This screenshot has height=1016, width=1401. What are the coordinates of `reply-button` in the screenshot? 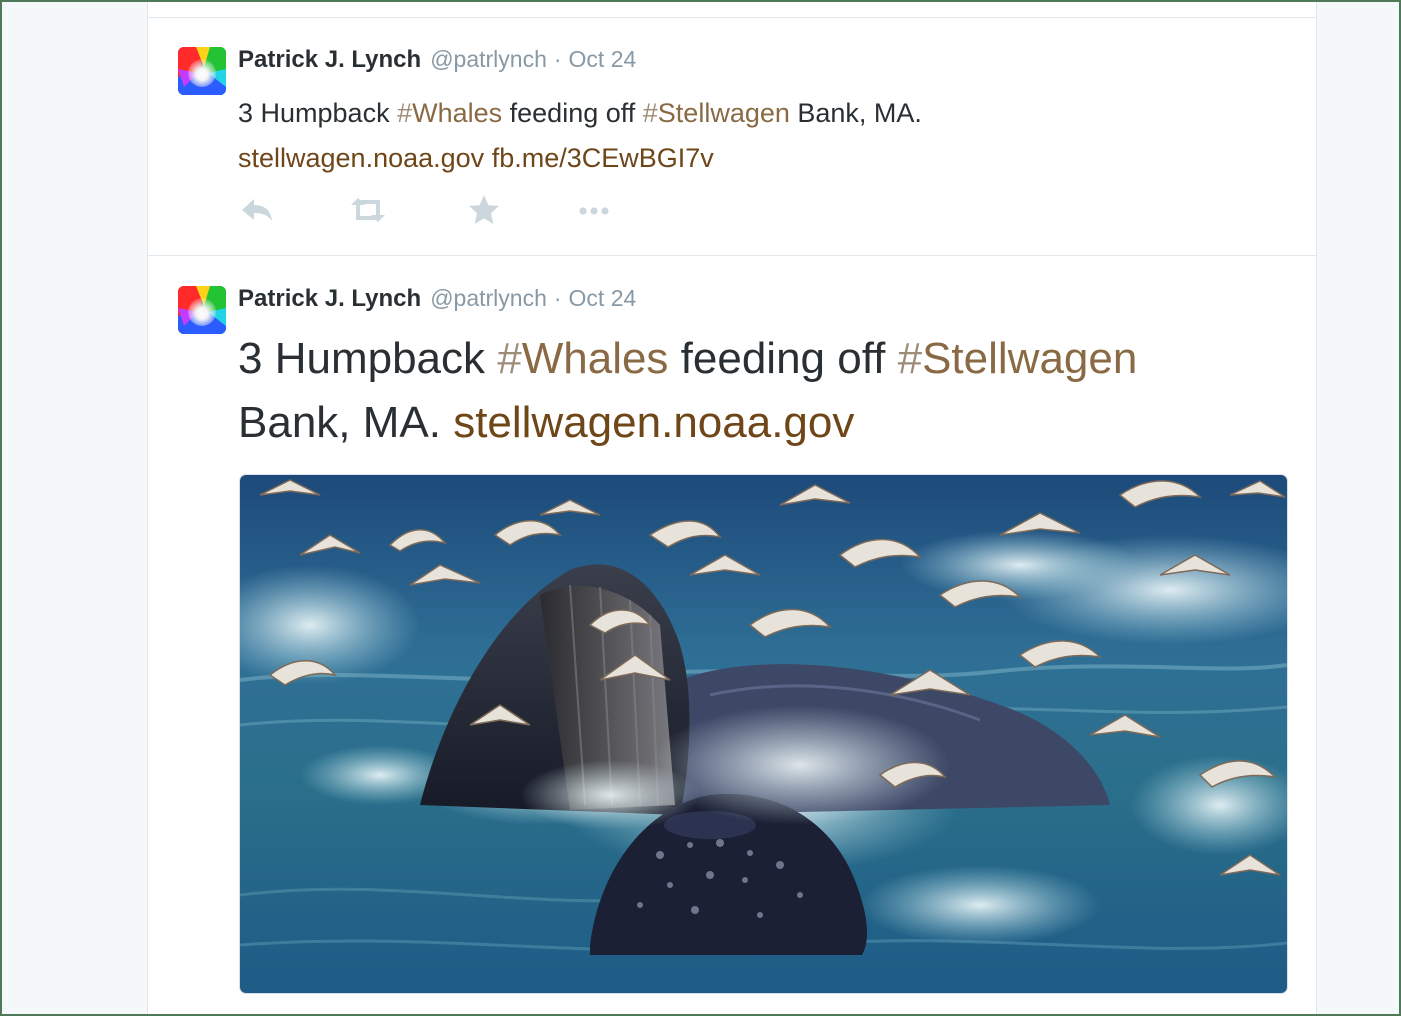 It's located at (258, 210).